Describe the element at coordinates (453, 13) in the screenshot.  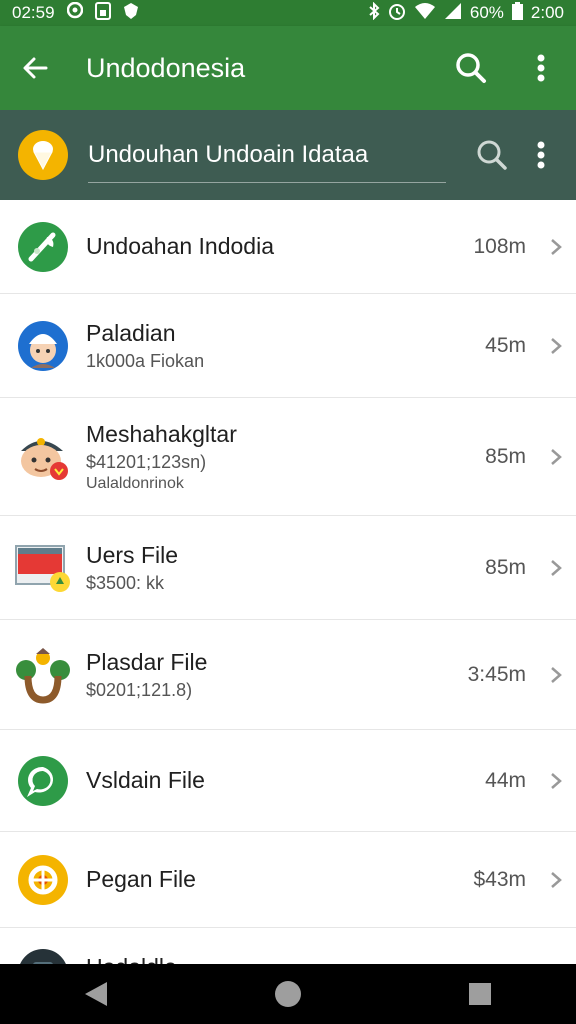
I see `signal-icon` at that location.